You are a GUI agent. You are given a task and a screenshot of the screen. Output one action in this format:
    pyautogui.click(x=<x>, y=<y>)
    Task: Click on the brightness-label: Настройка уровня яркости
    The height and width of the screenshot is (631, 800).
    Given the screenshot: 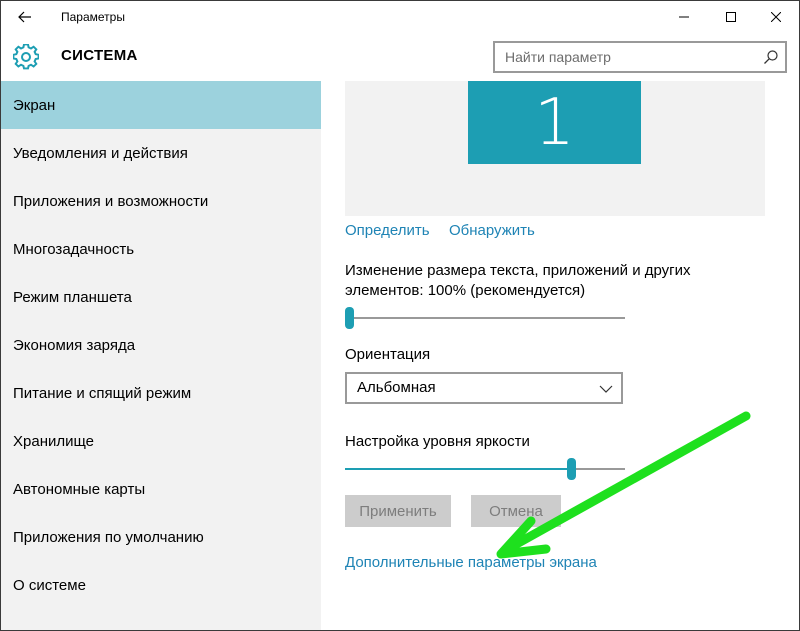 What is the action you would take?
    pyautogui.click(x=437, y=441)
    